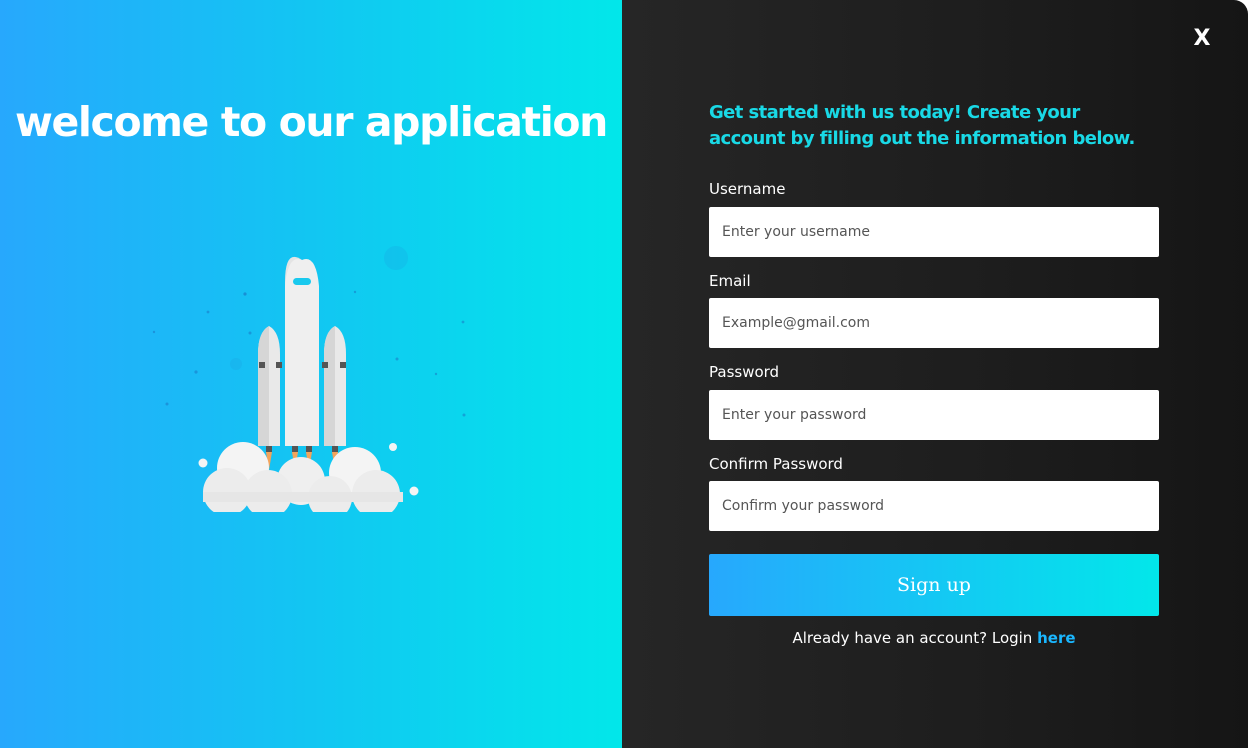 This screenshot has width=1248, height=748. I want to click on rocket-illustration, so click(309, 379).